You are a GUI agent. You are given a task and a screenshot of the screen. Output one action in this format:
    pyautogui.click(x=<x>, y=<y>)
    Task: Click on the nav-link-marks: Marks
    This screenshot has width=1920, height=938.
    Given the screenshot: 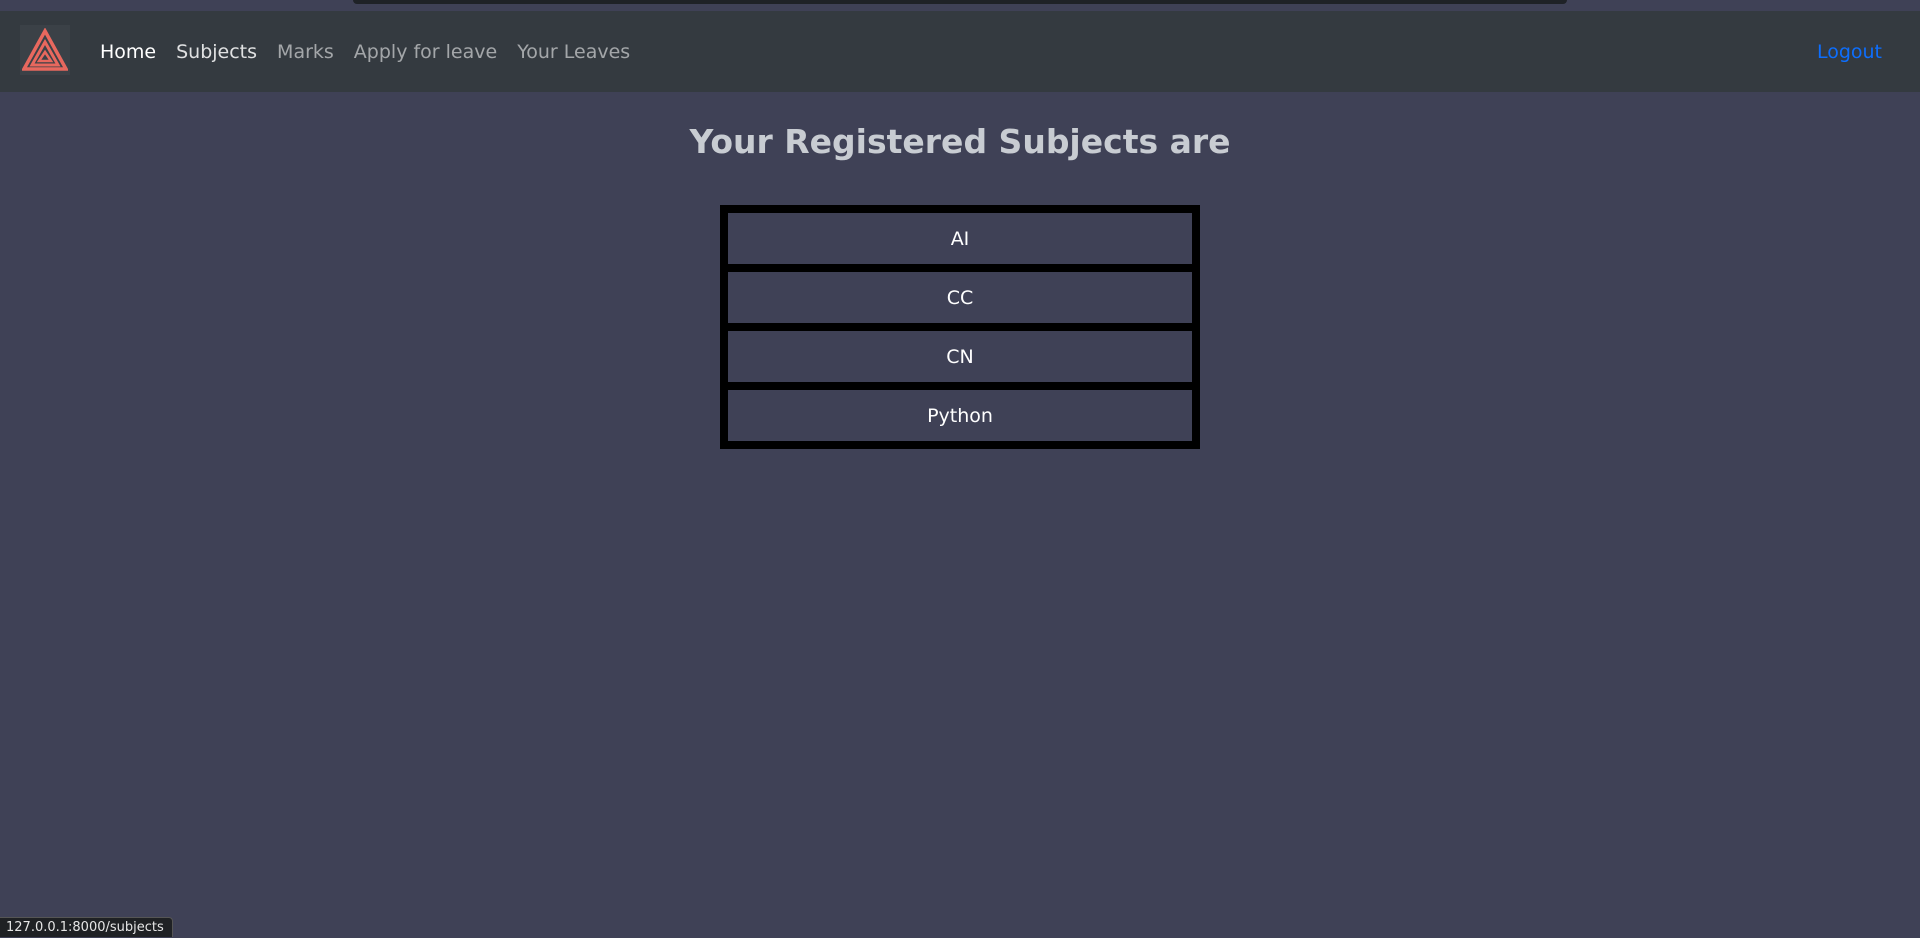 What is the action you would take?
    pyautogui.click(x=305, y=52)
    